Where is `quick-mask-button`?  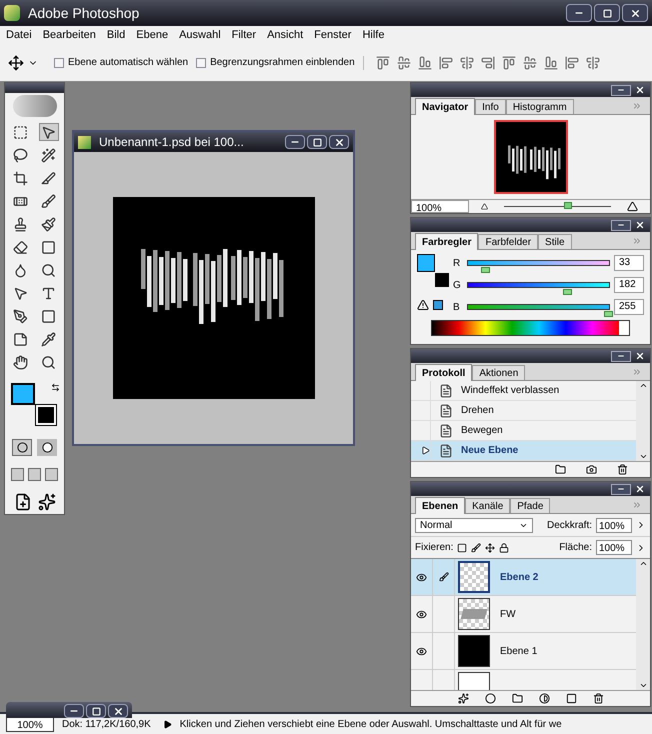
quick-mask-button is located at coordinates (47, 447).